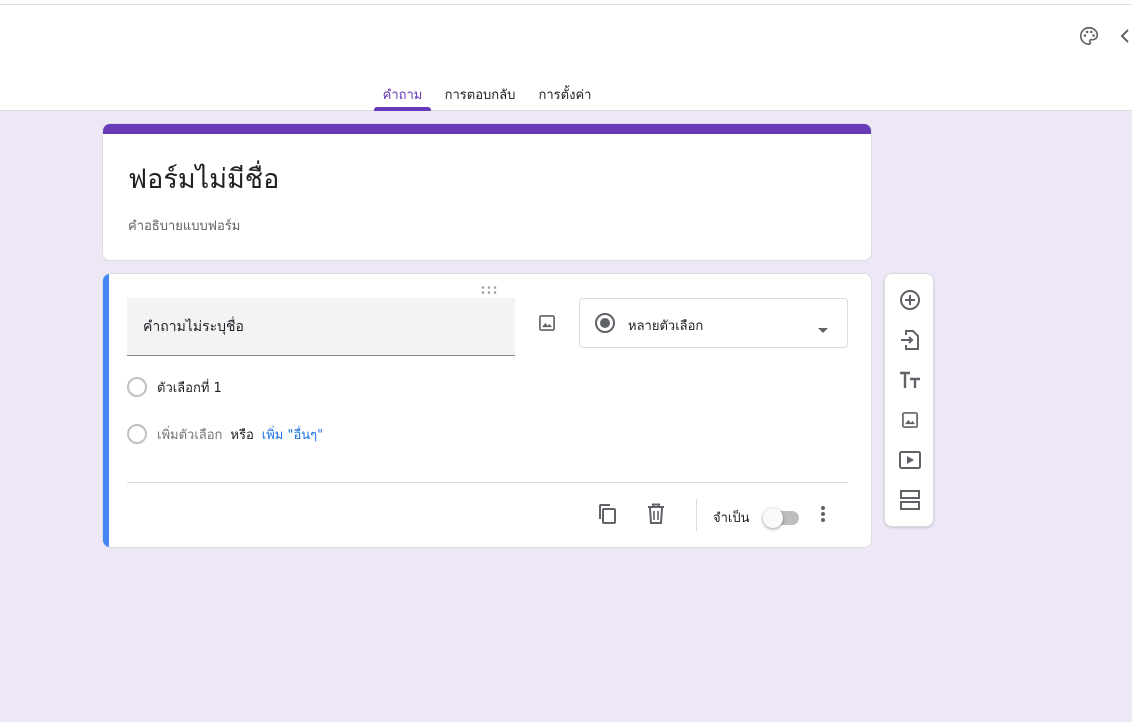 Image resolution: width=1132 pixels, height=722 pixels. I want to click on add-circle-icon, so click(910, 300).